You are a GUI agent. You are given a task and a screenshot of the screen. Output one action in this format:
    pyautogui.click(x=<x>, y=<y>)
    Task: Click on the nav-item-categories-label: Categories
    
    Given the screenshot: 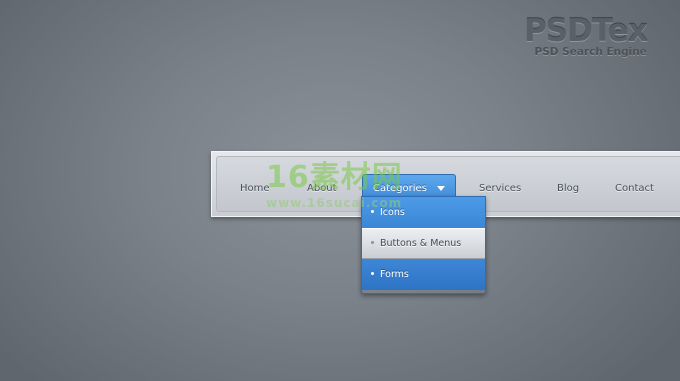 What is the action you would take?
    pyautogui.click(x=400, y=188)
    